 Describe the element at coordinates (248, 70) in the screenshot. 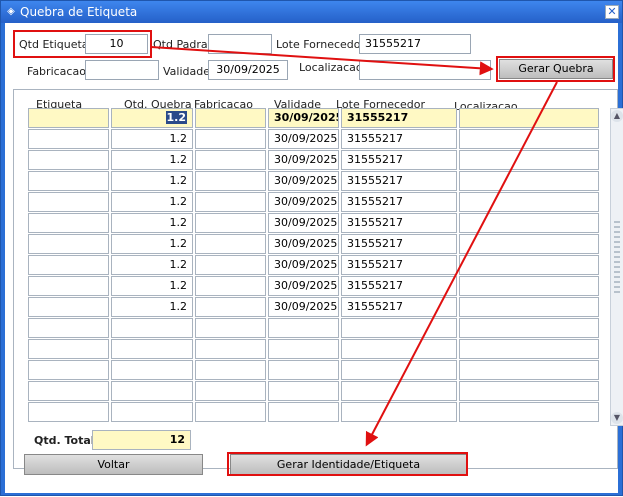

I see `validade-field: 30/09/2025` at that location.